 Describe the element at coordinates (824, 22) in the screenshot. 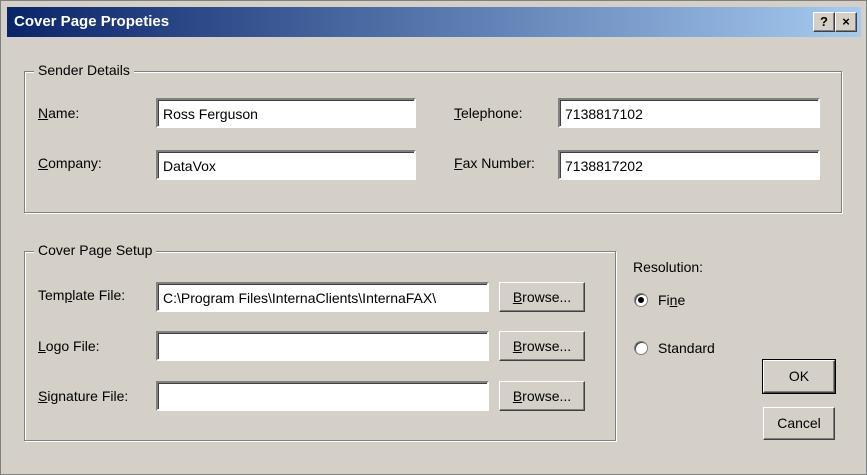

I see `help-button: ?` at that location.